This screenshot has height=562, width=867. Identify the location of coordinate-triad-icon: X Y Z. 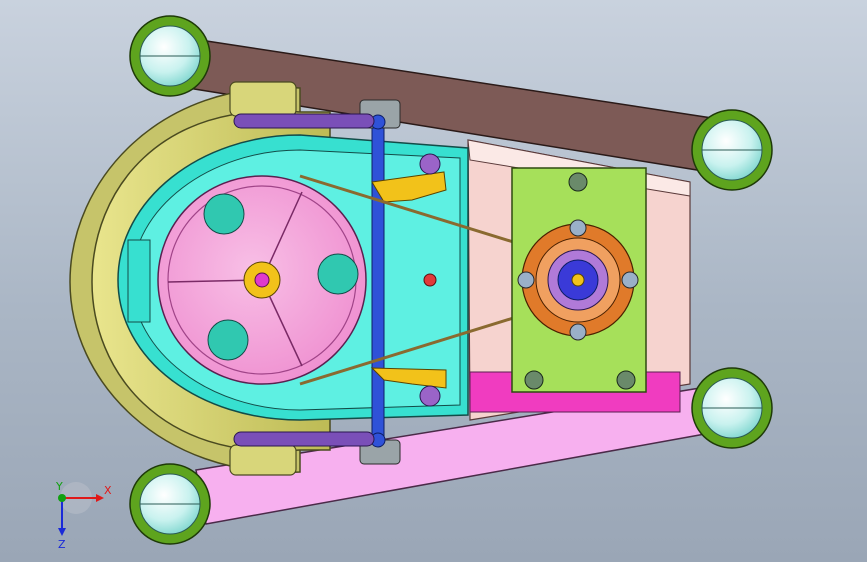
(83, 515).